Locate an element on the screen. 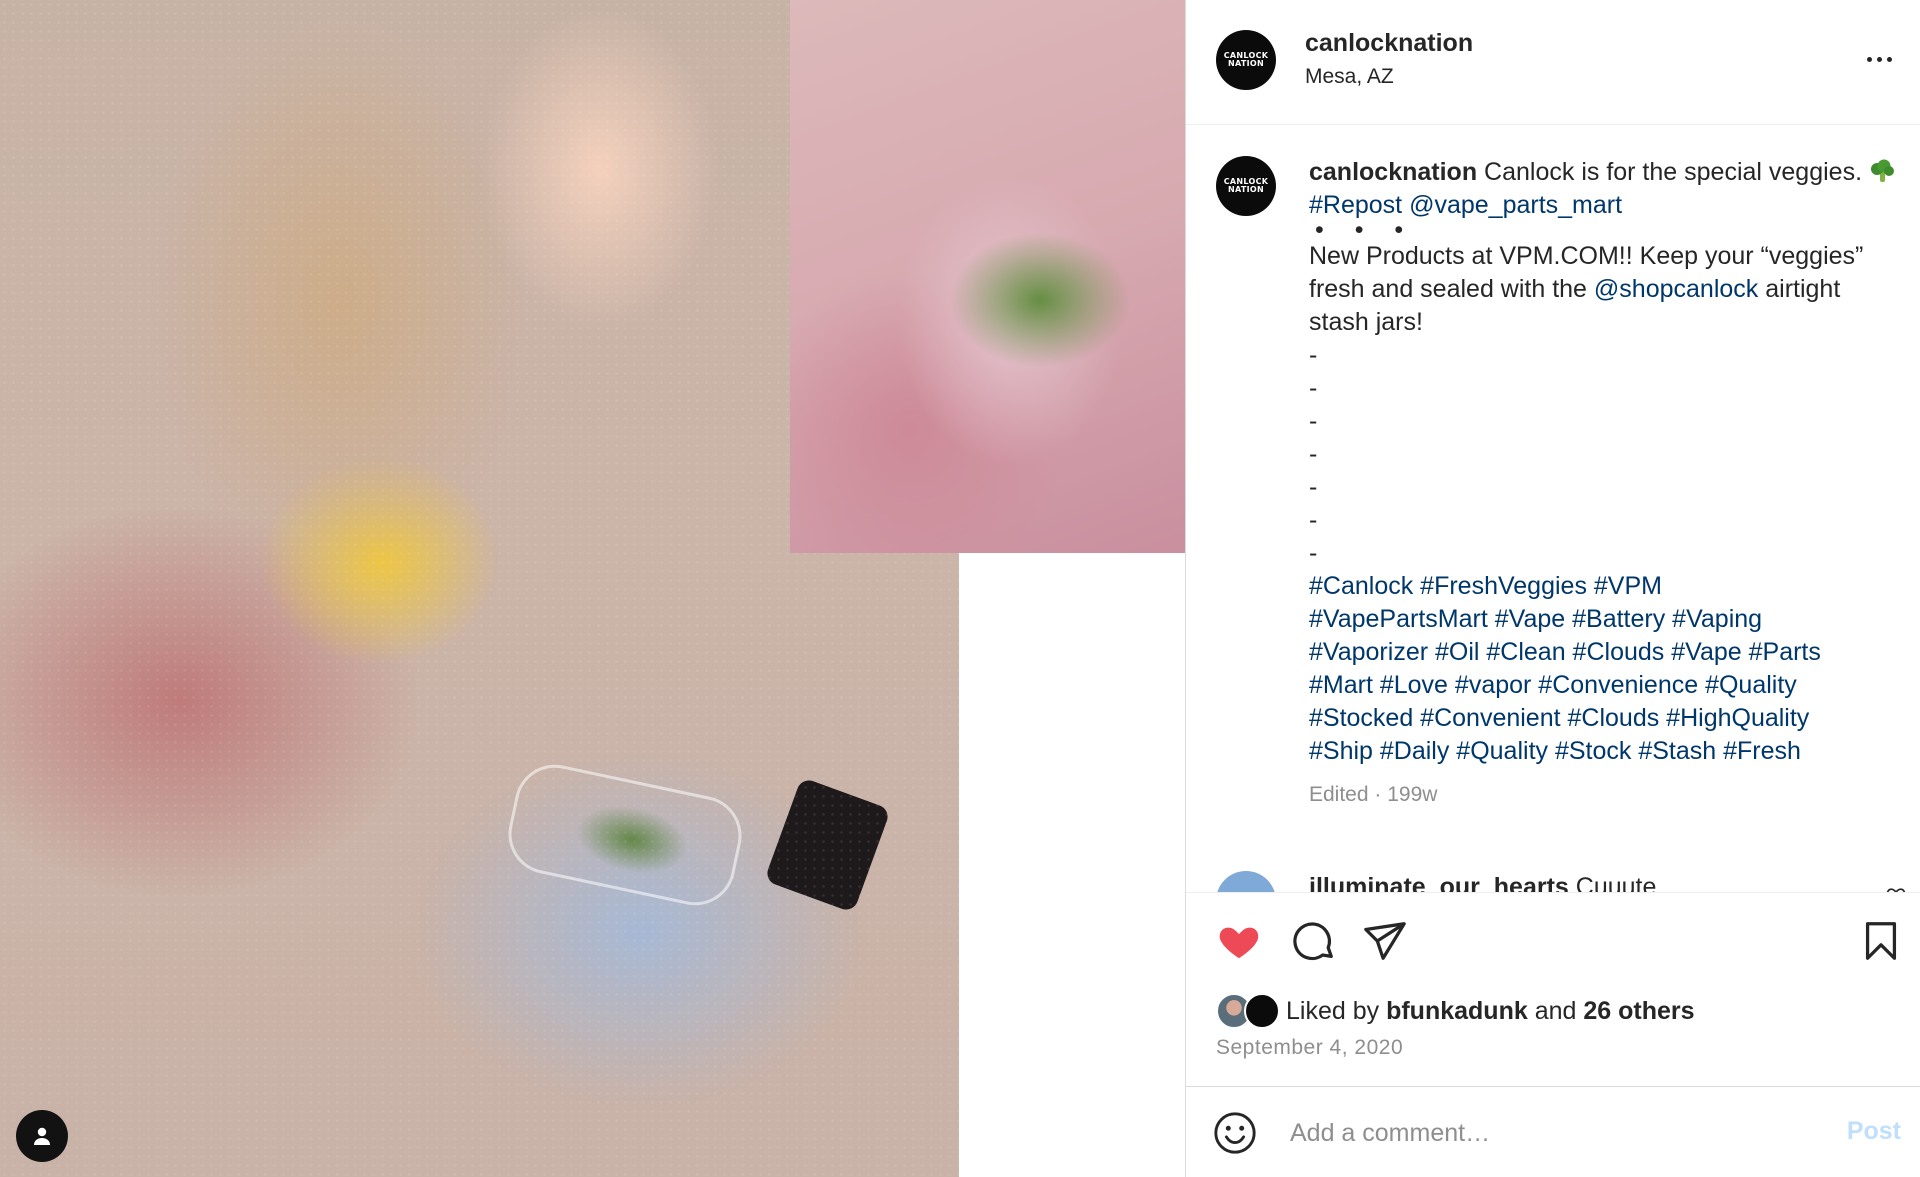 Image resolution: width=1920 pixels, height=1177 pixels. paper-plane-icon is located at coordinates (1385, 941).